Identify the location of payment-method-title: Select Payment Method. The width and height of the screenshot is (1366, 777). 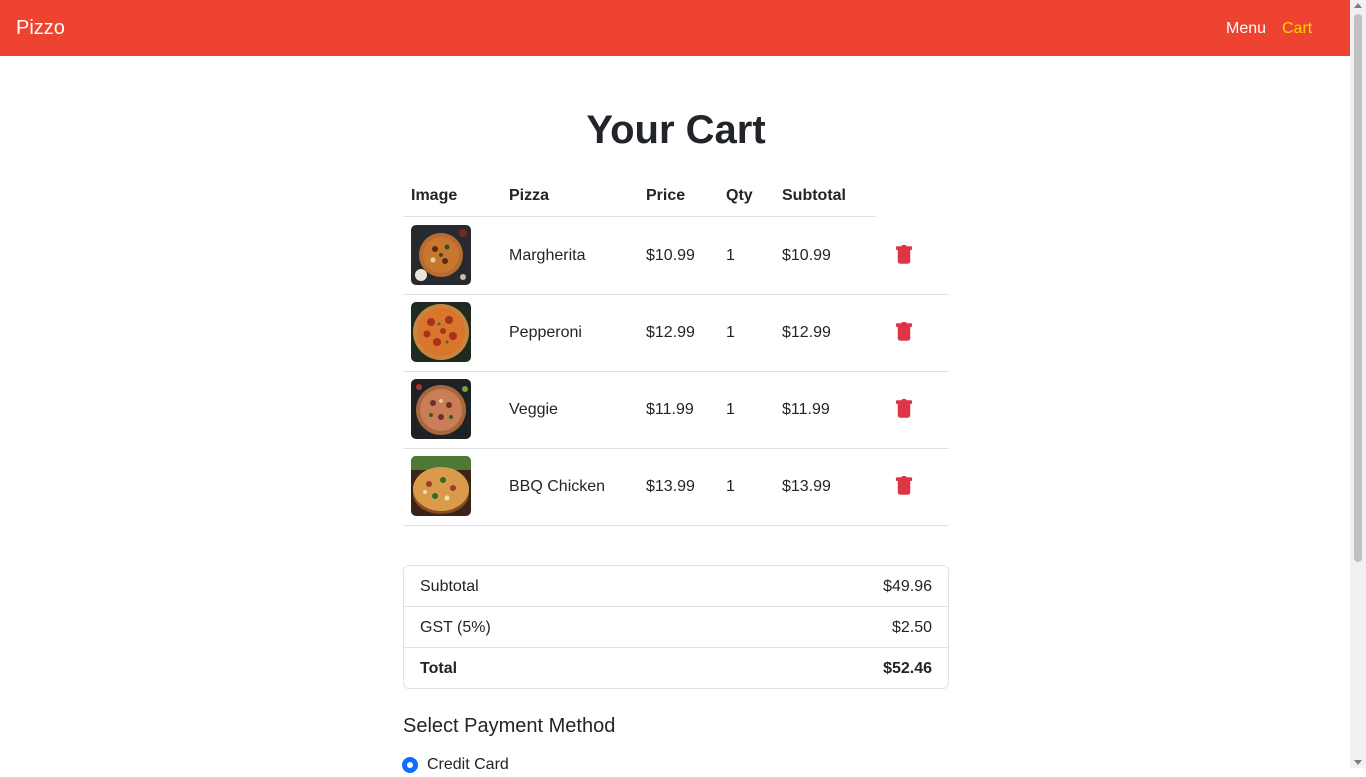
(509, 726).